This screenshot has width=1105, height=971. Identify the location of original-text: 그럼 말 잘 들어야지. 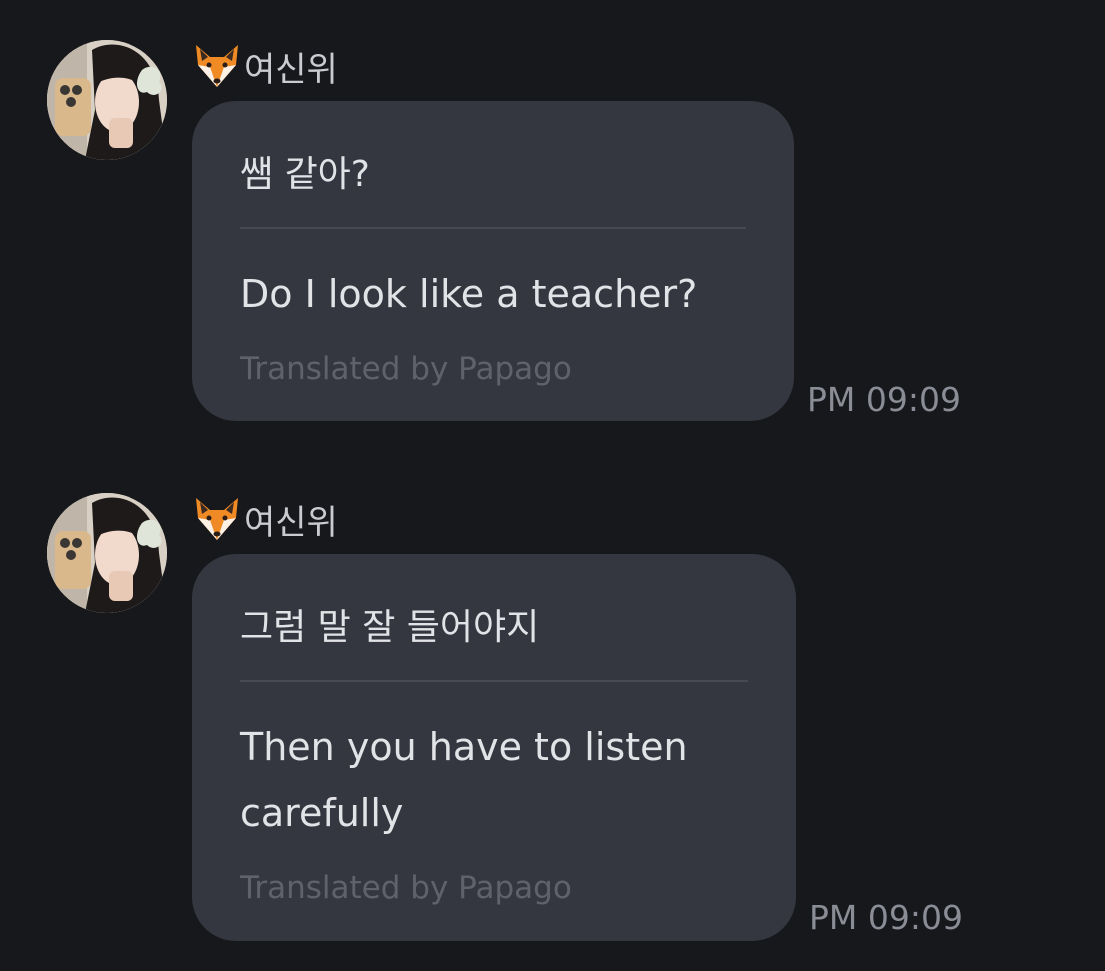
(494, 618).